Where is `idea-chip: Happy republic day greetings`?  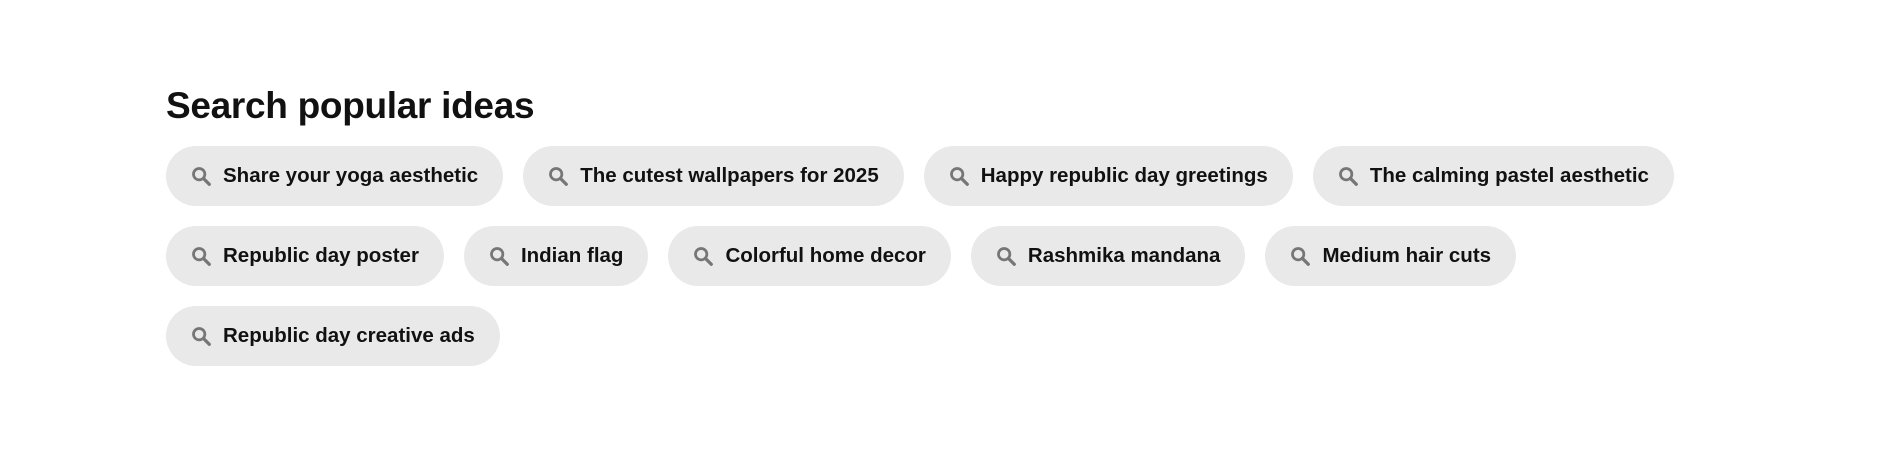 idea-chip: Happy republic day greetings is located at coordinates (1108, 176).